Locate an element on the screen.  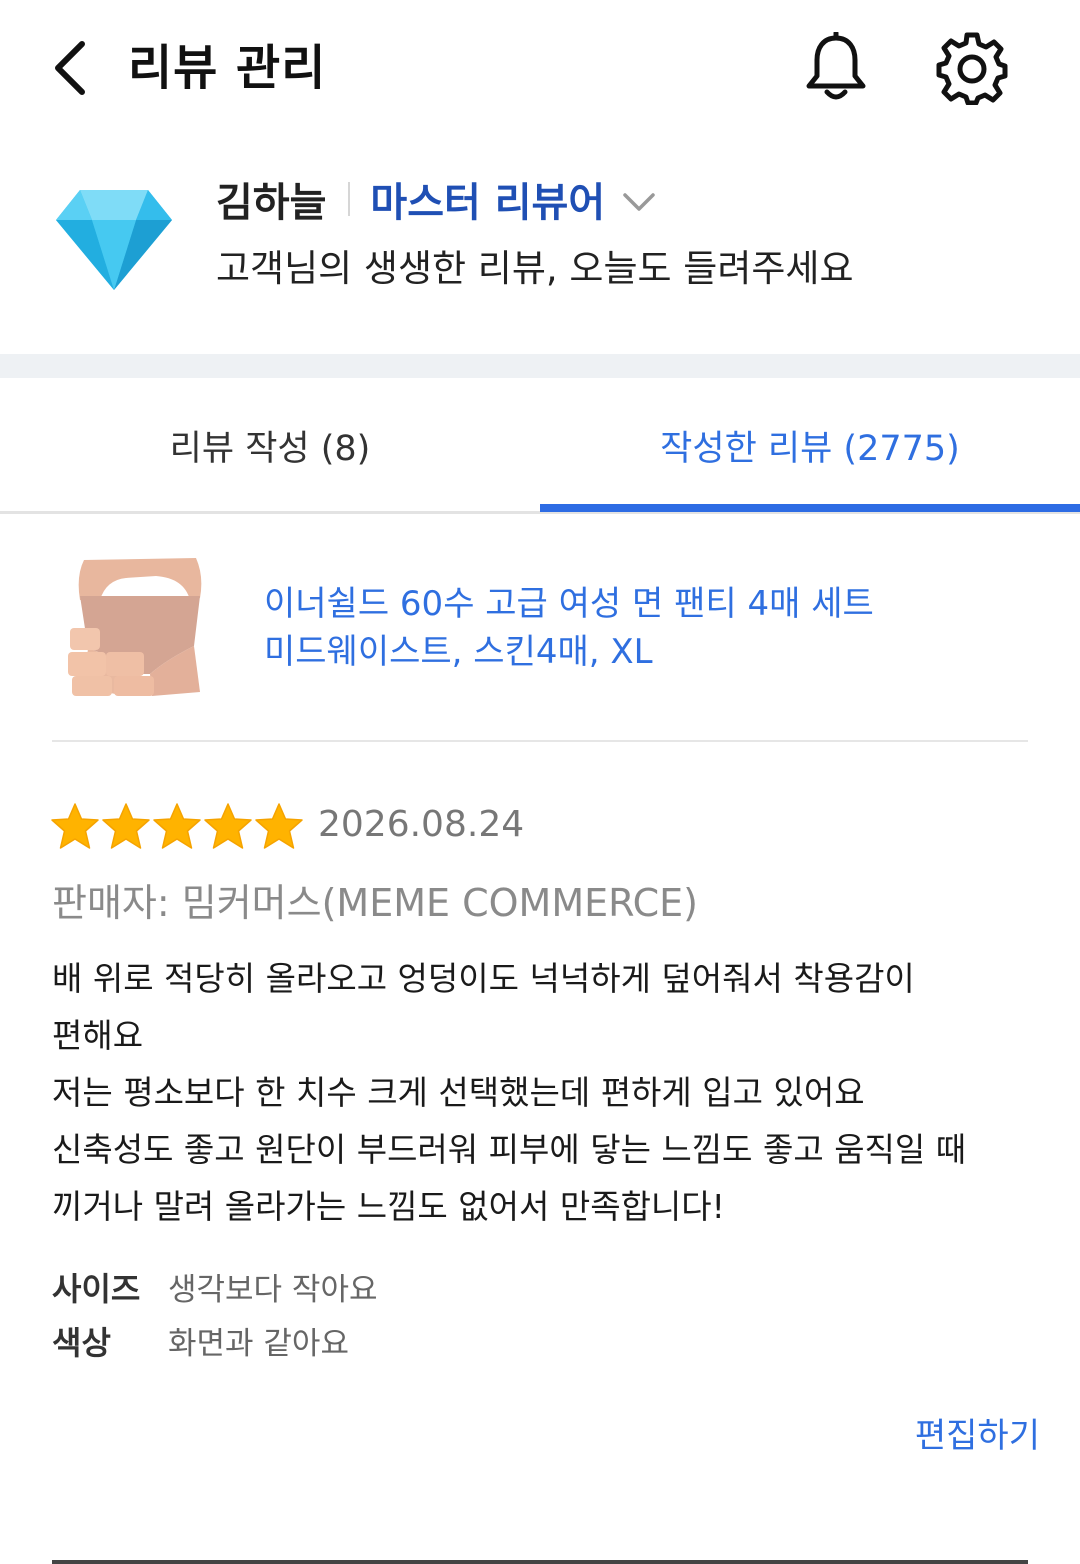
review-line: 끼거나 말려 올라가는 느낌도 없어서 만족합니다! is located at coordinates (388, 1206).